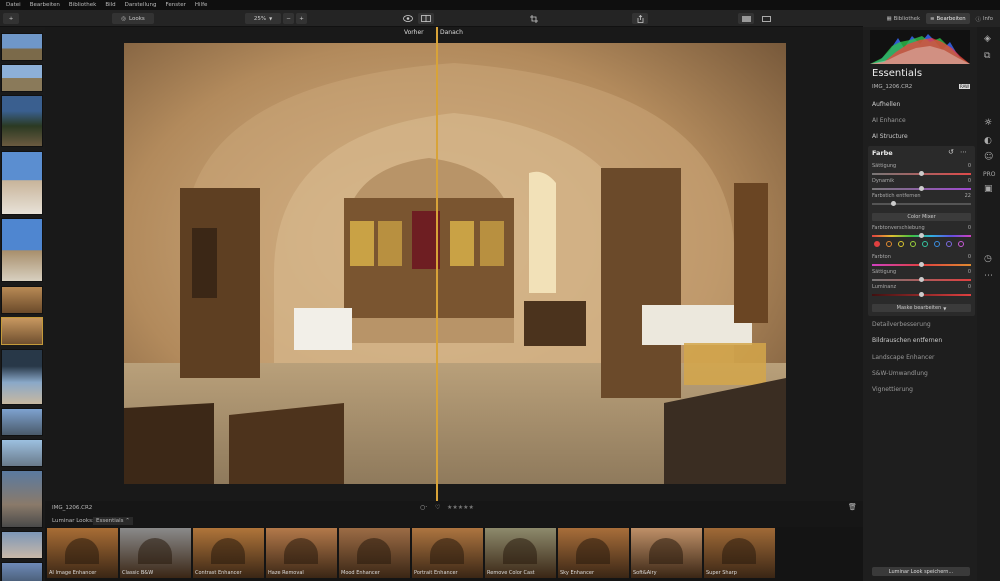 This screenshot has height=581, width=1000. What do you see at coordinates (921, 199) in the screenshot?
I see `slider-farbstich-entfernen: Farbstich entfernen 22` at bounding box center [921, 199].